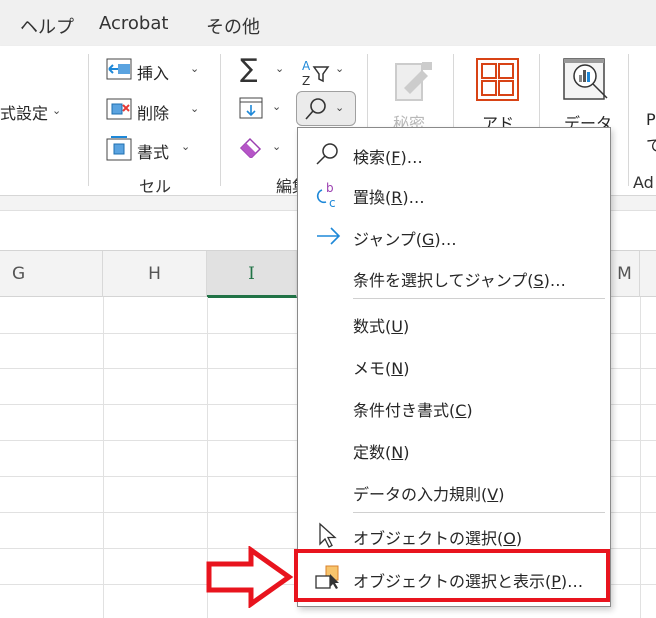  What do you see at coordinates (153, 151) in the screenshot?
I see `format-button: 書式` at bounding box center [153, 151].